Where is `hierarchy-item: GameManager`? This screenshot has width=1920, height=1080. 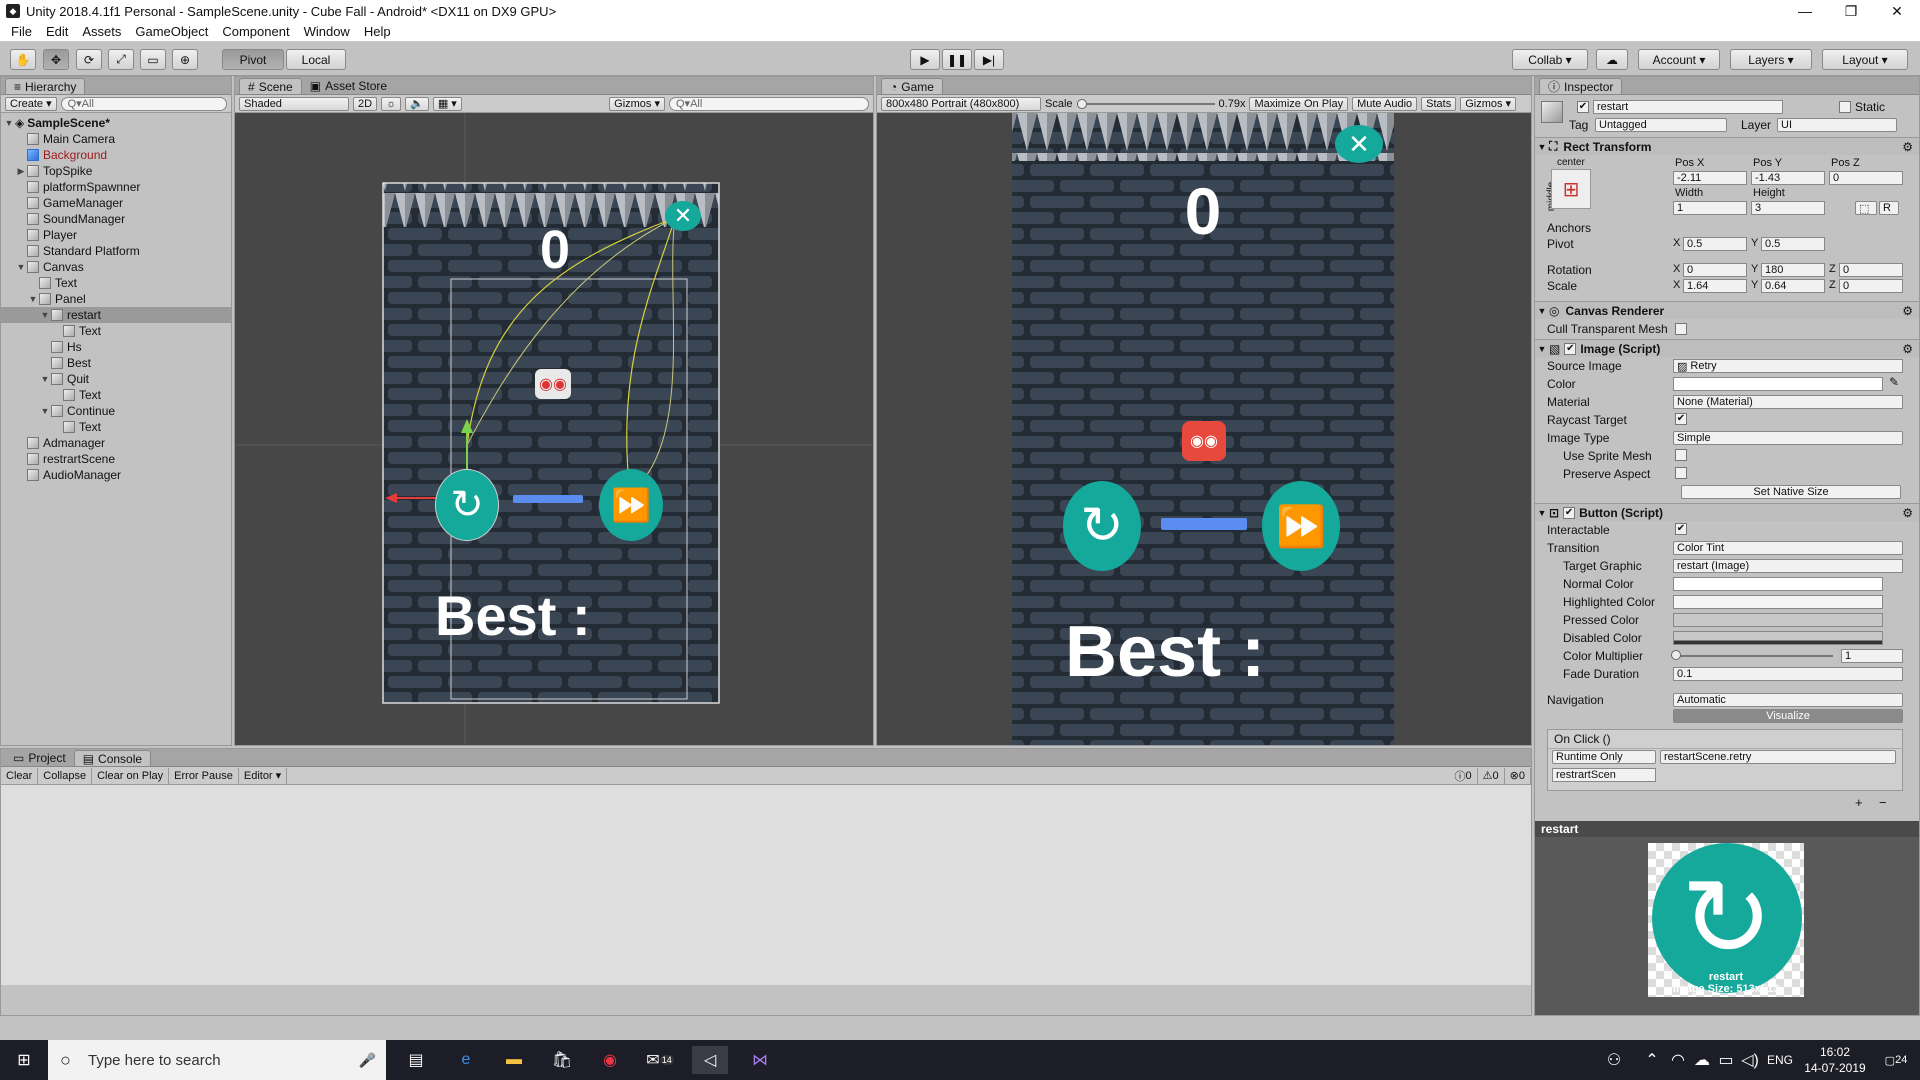
hierarchy-item: GameManager is located at coordinates (116, 203).